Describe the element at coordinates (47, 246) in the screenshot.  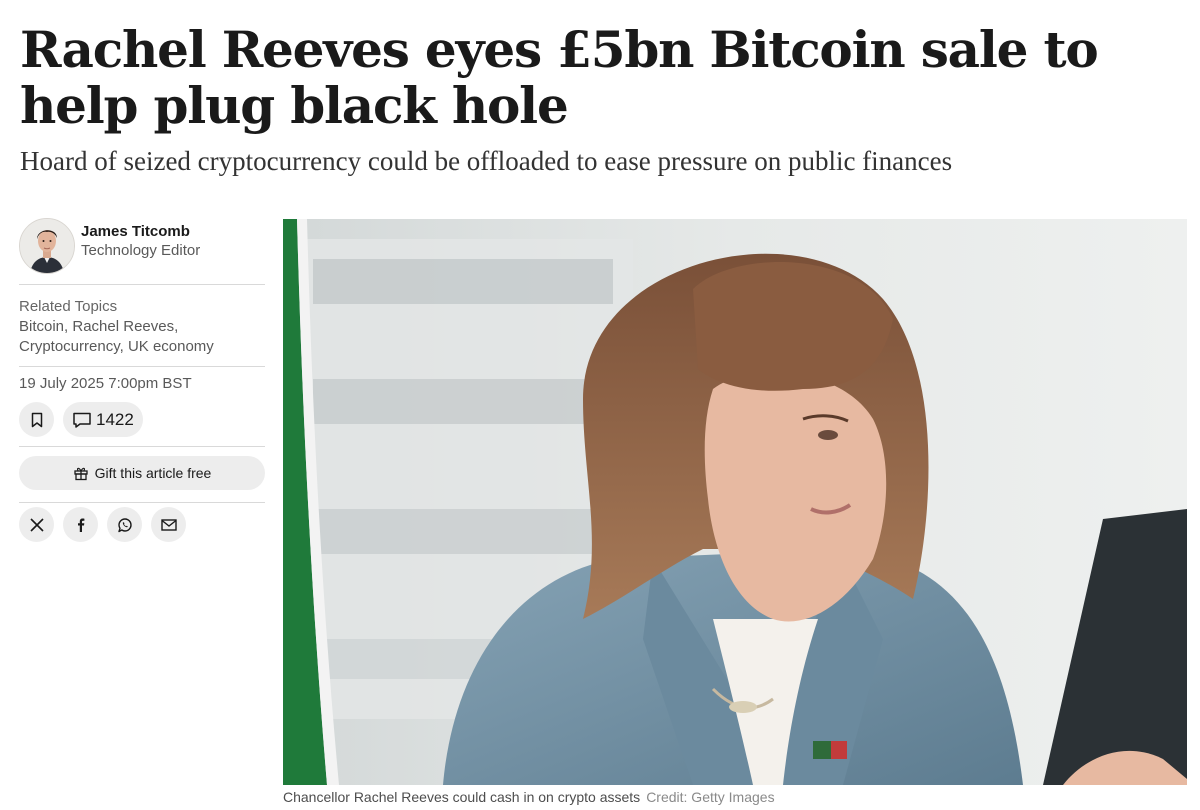
I see `author-avatar` at that location.